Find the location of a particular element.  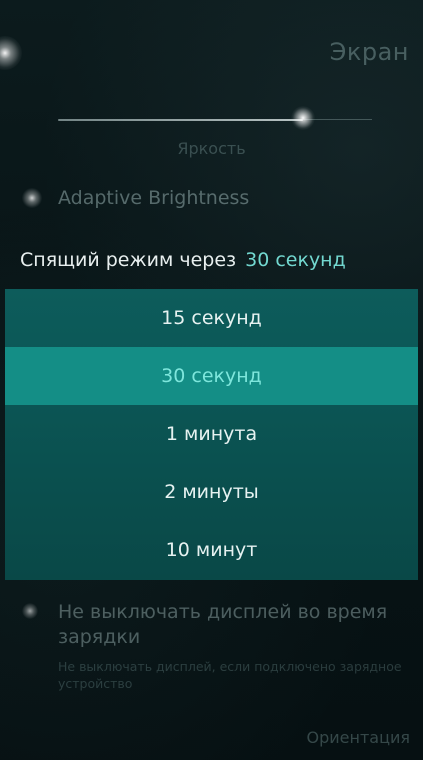

brightness-slider is located at coordinates (215, 119).